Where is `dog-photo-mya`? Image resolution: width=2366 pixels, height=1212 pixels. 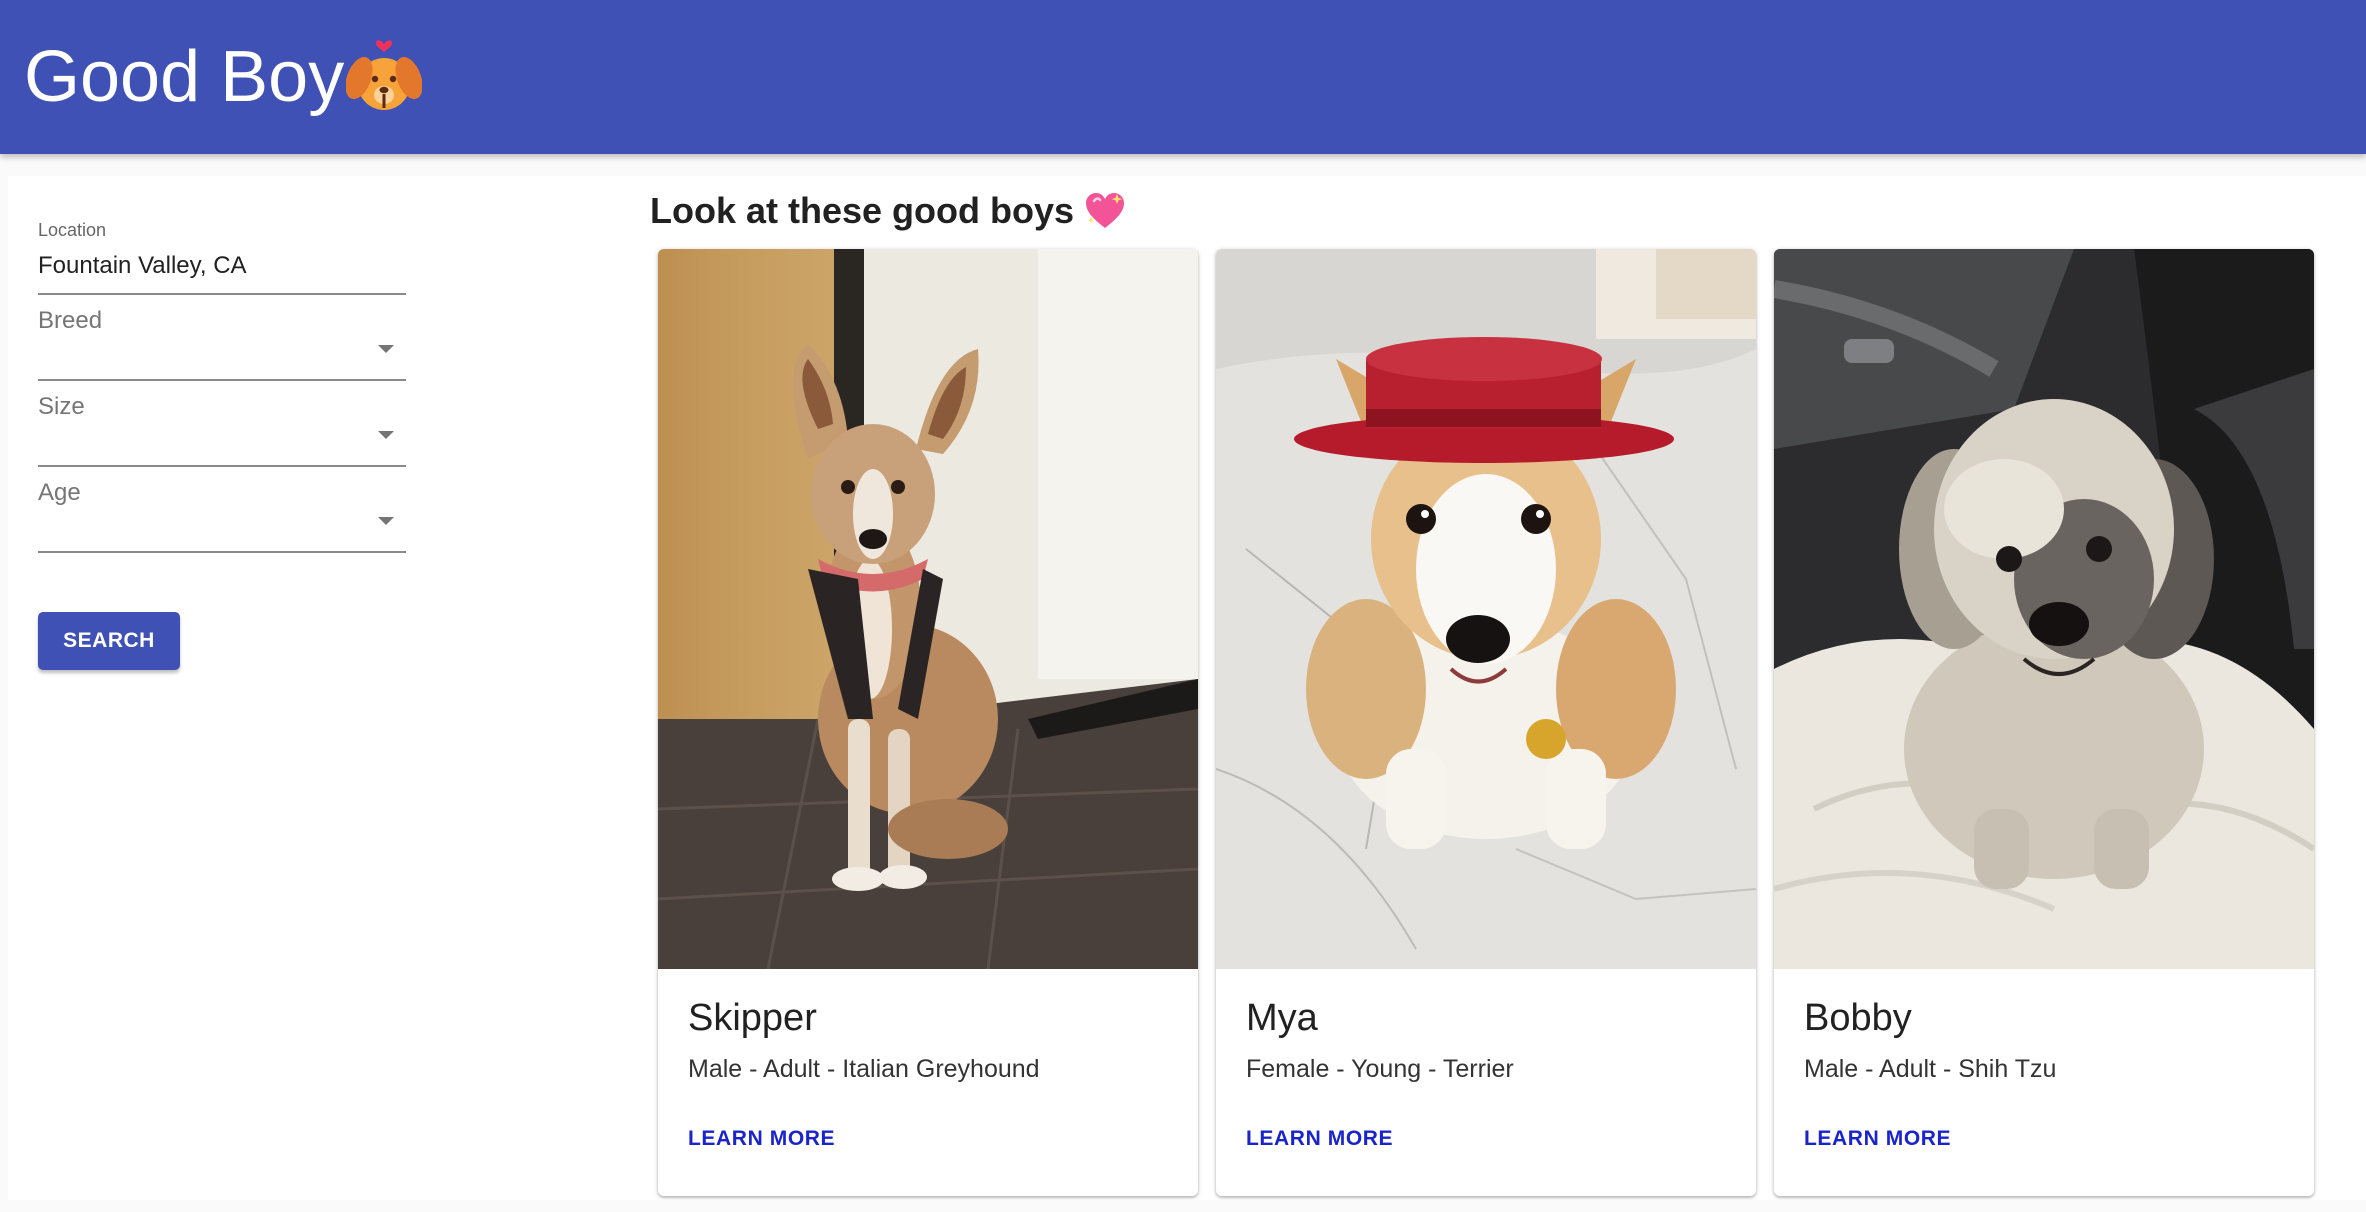
dog-photo-mya is located at coordinates (1486, 609).